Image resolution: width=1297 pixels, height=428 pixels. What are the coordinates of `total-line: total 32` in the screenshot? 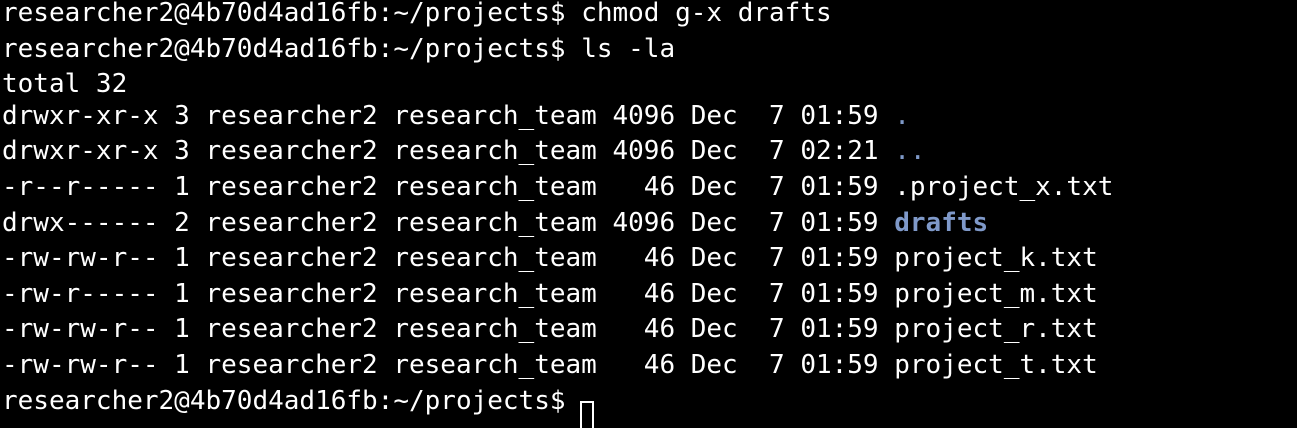 It's located at (65, 84).